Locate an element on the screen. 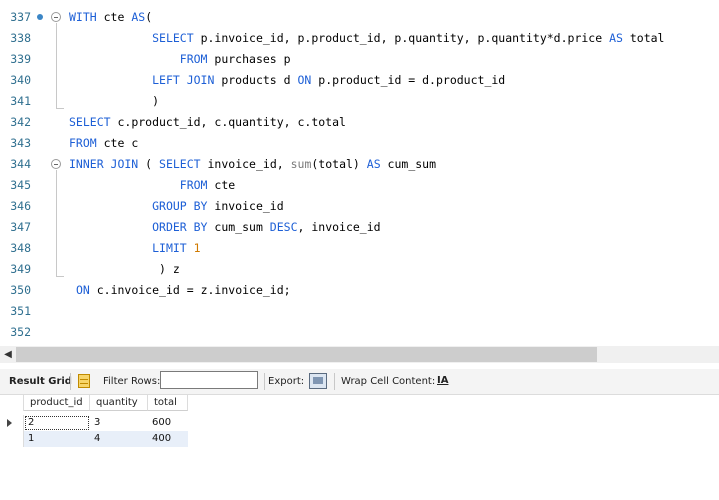 This screenshot has height=500, width=719. line-number: 339 is located at coordinates (20, 59).